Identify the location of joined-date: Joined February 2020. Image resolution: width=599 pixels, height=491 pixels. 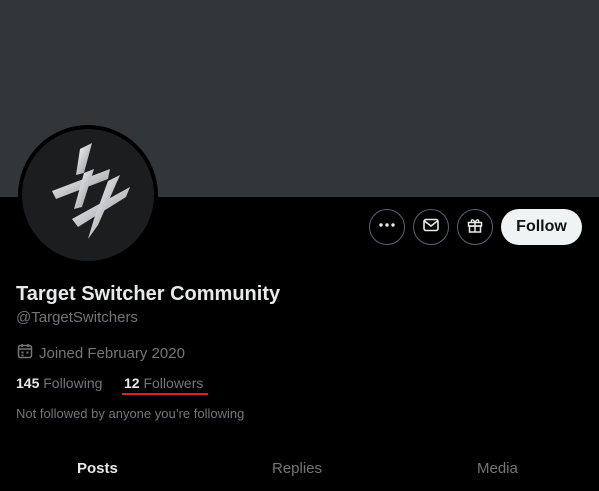
(100, 353).